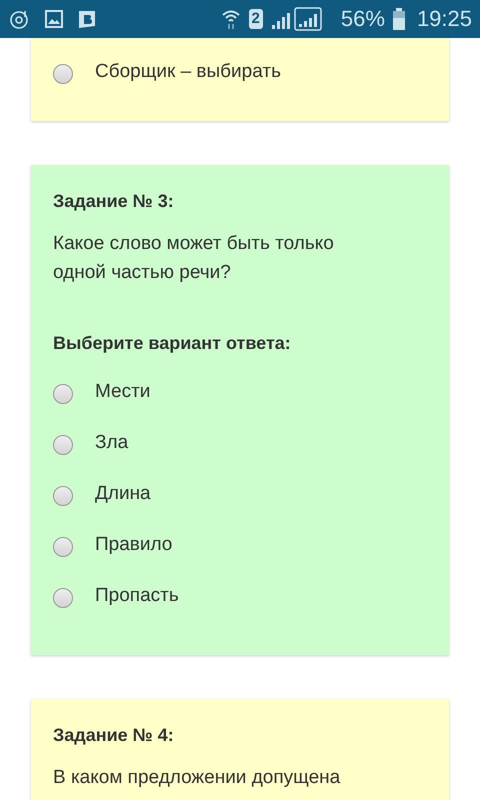 The height and width of the screenshot is (800, 480). I want to click on option-label: Правило, so click(133, 545).